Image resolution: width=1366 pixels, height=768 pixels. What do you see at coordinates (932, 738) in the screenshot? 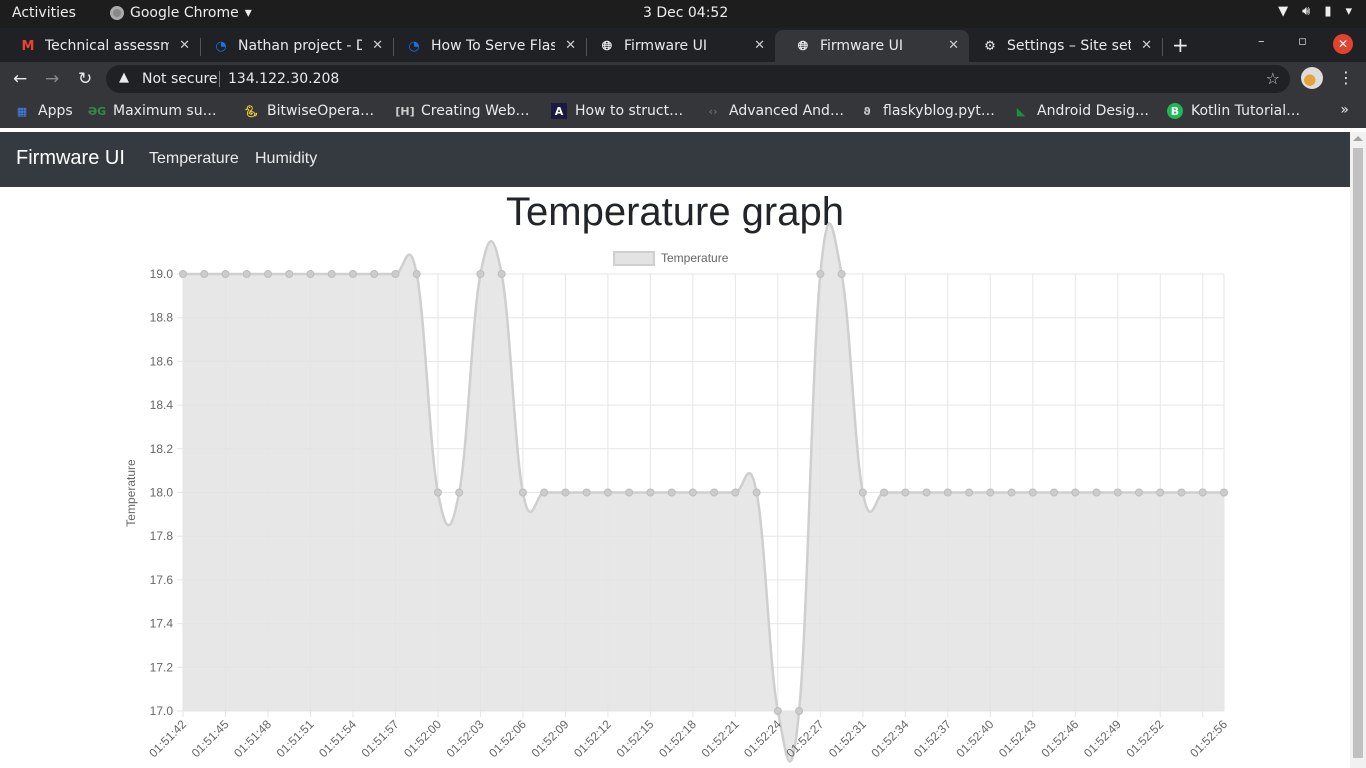
I see `x-tick-label: 01:52:37` at bounding box center [932, 738].